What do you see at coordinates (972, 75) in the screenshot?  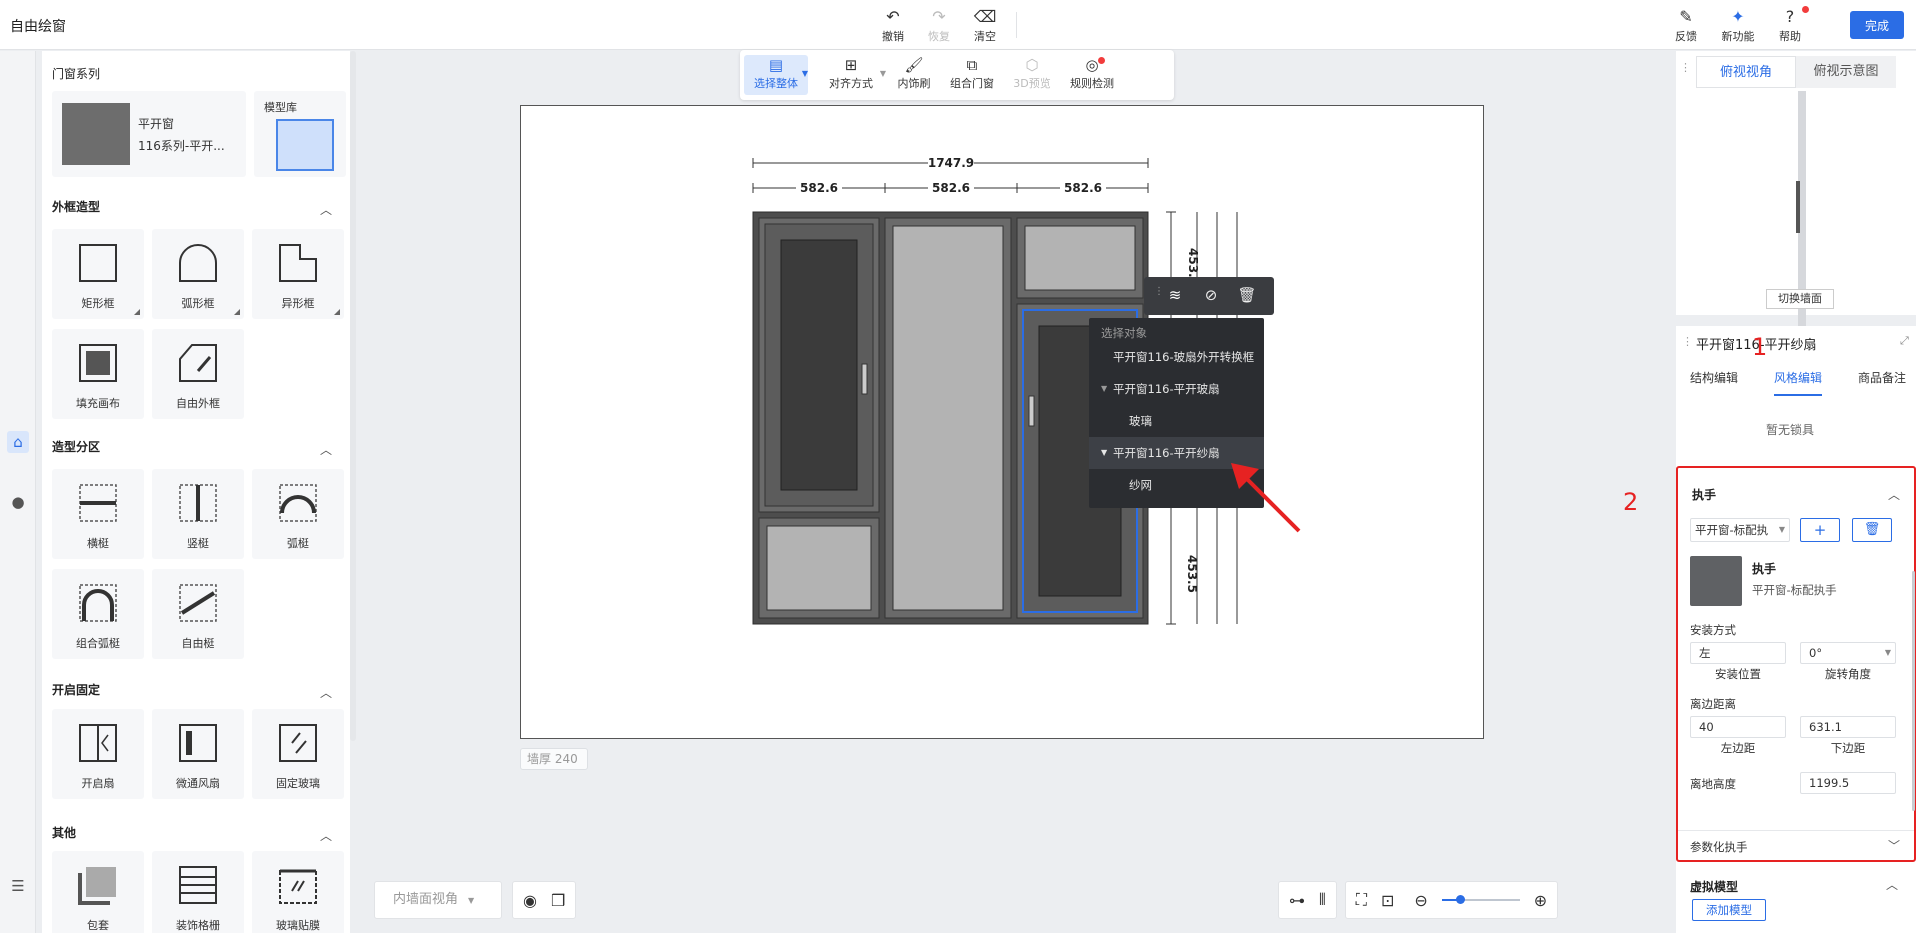 I see `combine-button: ⧉ 组合门窗` at bounding box center [972, 75].